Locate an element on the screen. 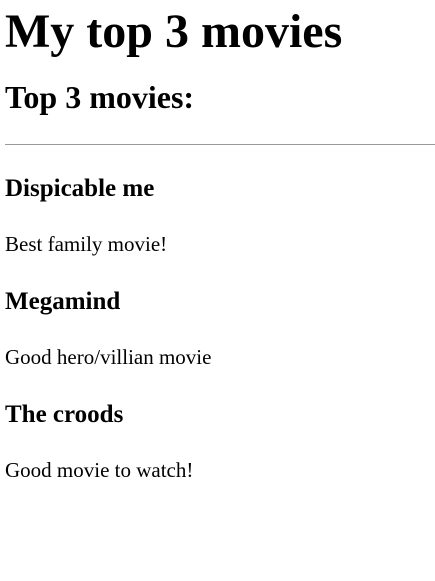  section-heading: Top 3 movies: is located at coordinates (100, 97).